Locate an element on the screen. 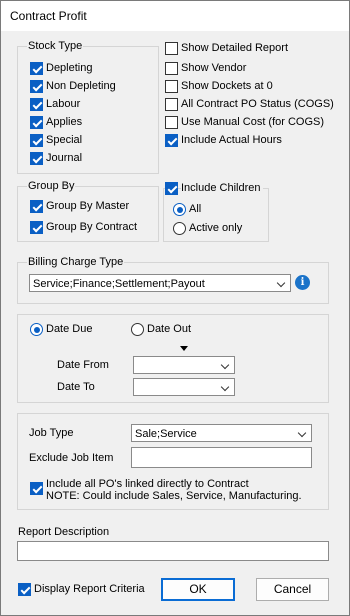  show-dockets-checkbox is located at coordinates (171, 86).